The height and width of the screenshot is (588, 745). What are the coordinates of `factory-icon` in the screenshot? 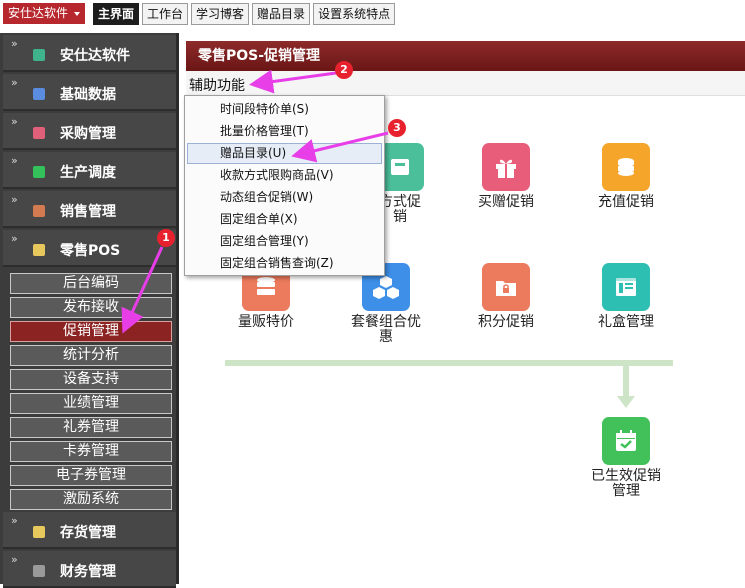 It's located at (39, 172).